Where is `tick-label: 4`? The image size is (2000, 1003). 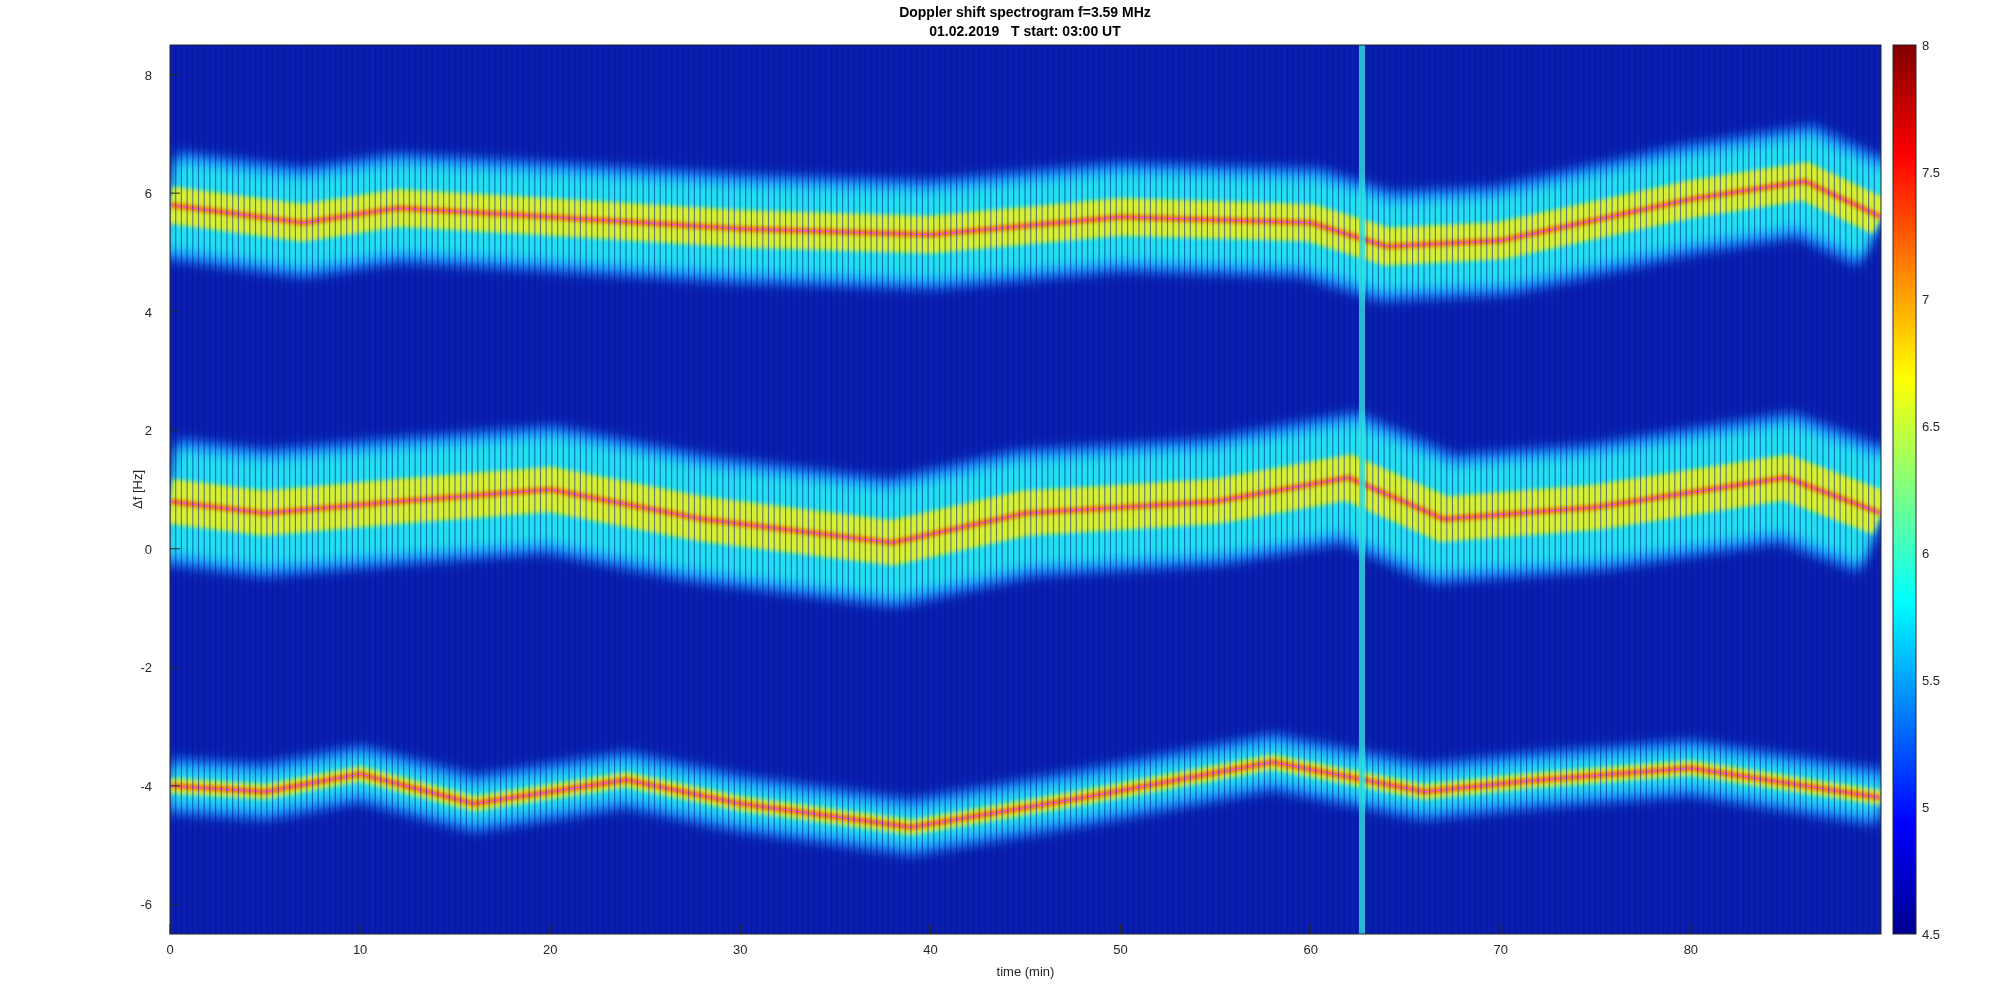 tick-label: 4 is located at coordinates (148, 312).